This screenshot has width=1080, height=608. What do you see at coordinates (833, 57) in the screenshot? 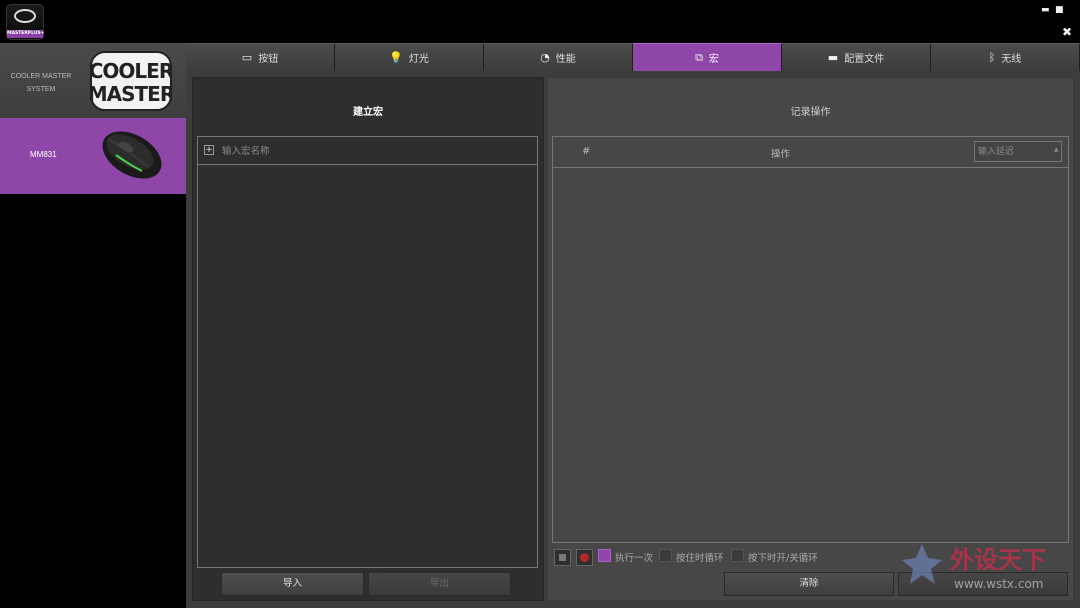
I see `profile-icon: ▬` at bounding box center [833, 57].